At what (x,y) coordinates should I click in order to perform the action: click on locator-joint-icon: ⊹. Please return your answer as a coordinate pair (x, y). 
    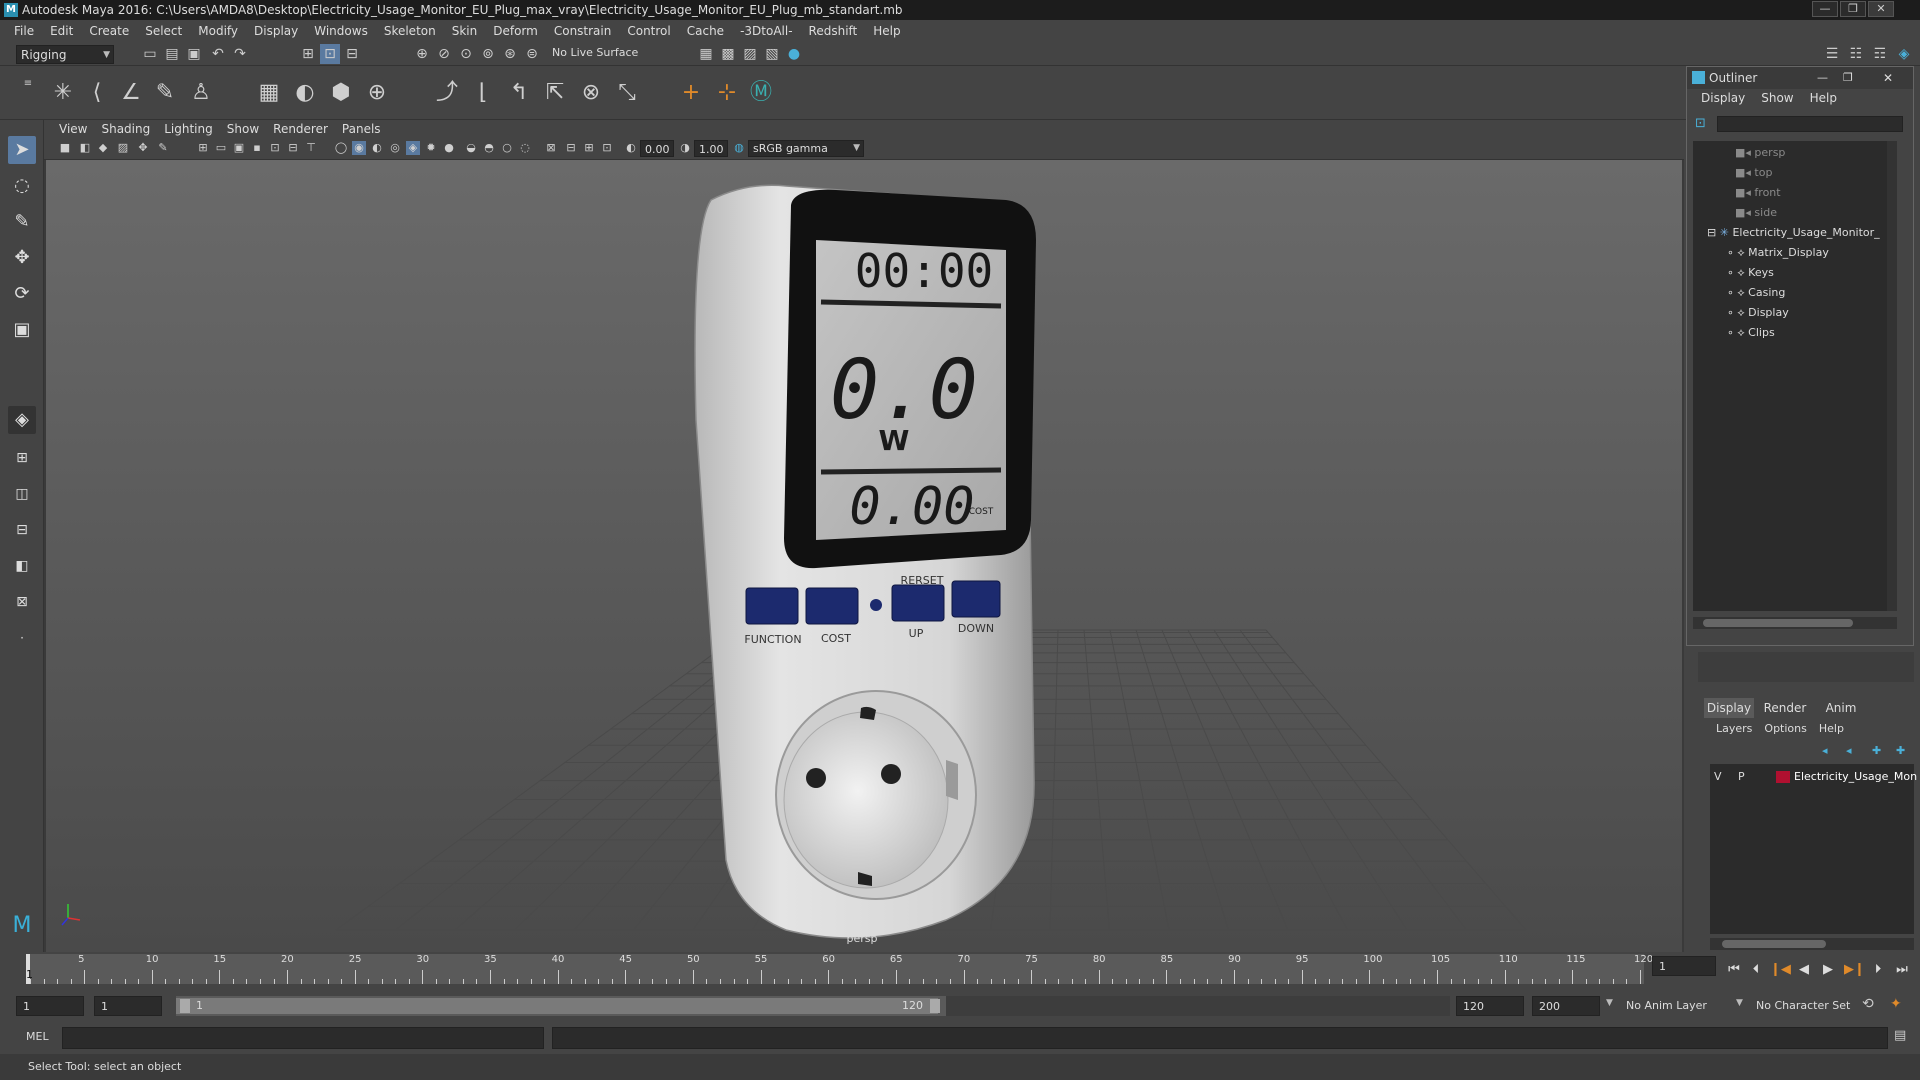
    Looking at the image, I should click on (727, 93).